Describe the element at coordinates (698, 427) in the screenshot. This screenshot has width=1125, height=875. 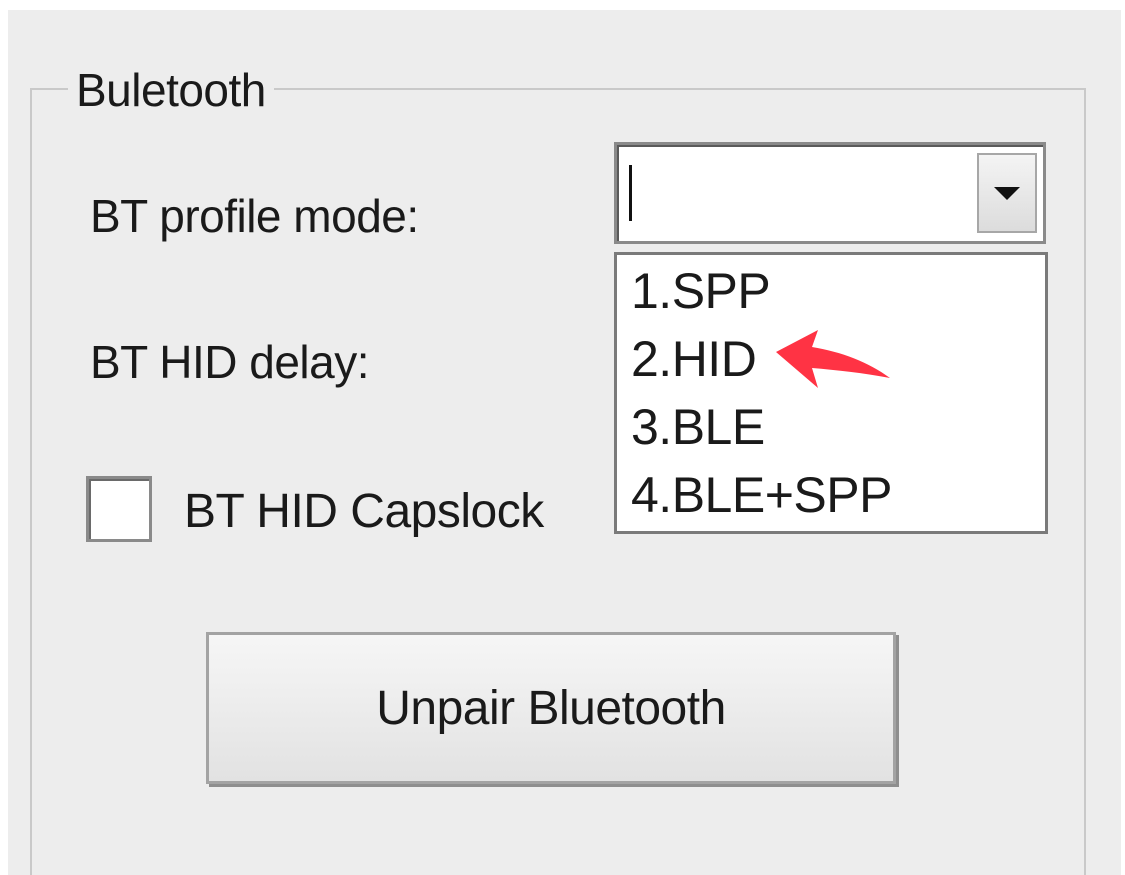
I see `option-ble: 3.BLE` at that location.